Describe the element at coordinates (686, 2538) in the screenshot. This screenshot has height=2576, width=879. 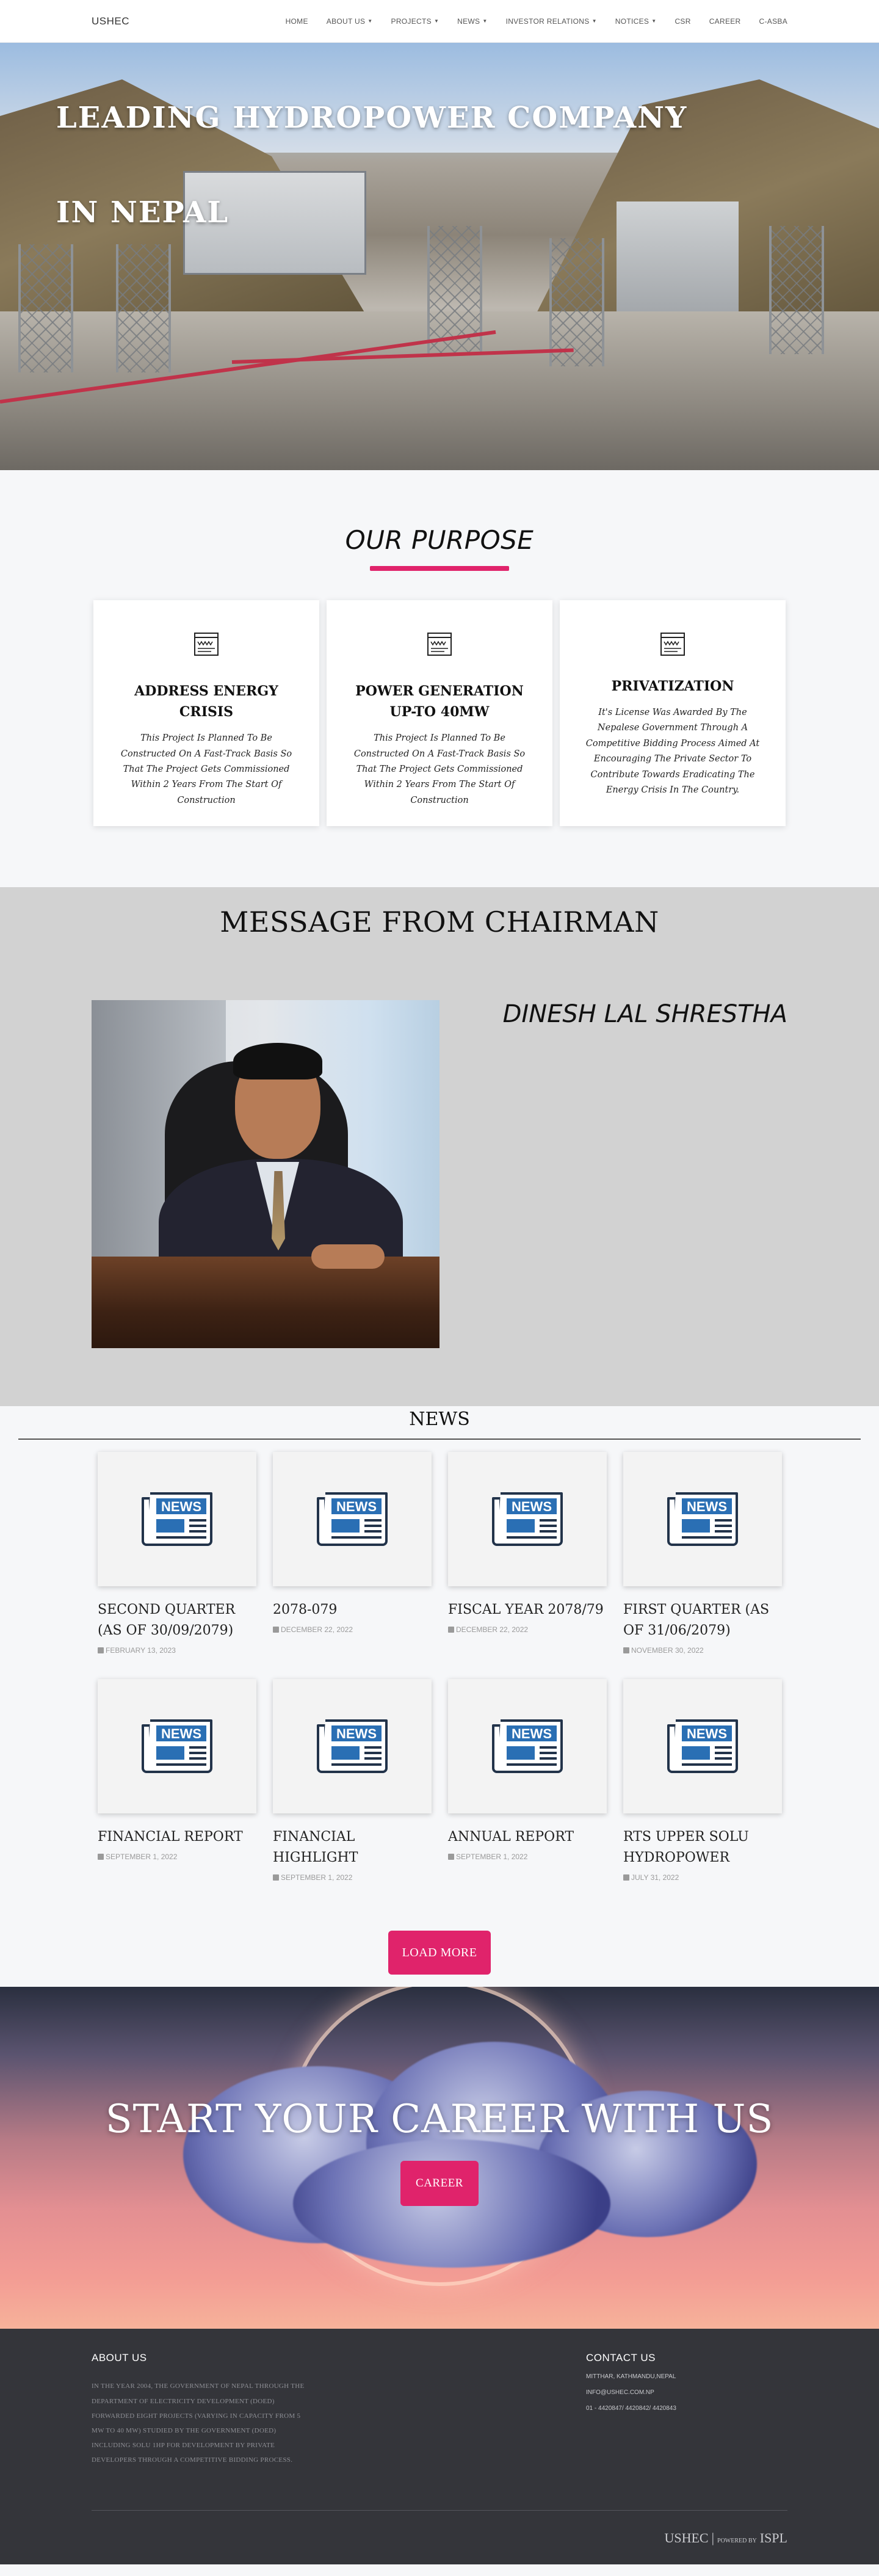
I see `footer-brand: USHEC` at that location.